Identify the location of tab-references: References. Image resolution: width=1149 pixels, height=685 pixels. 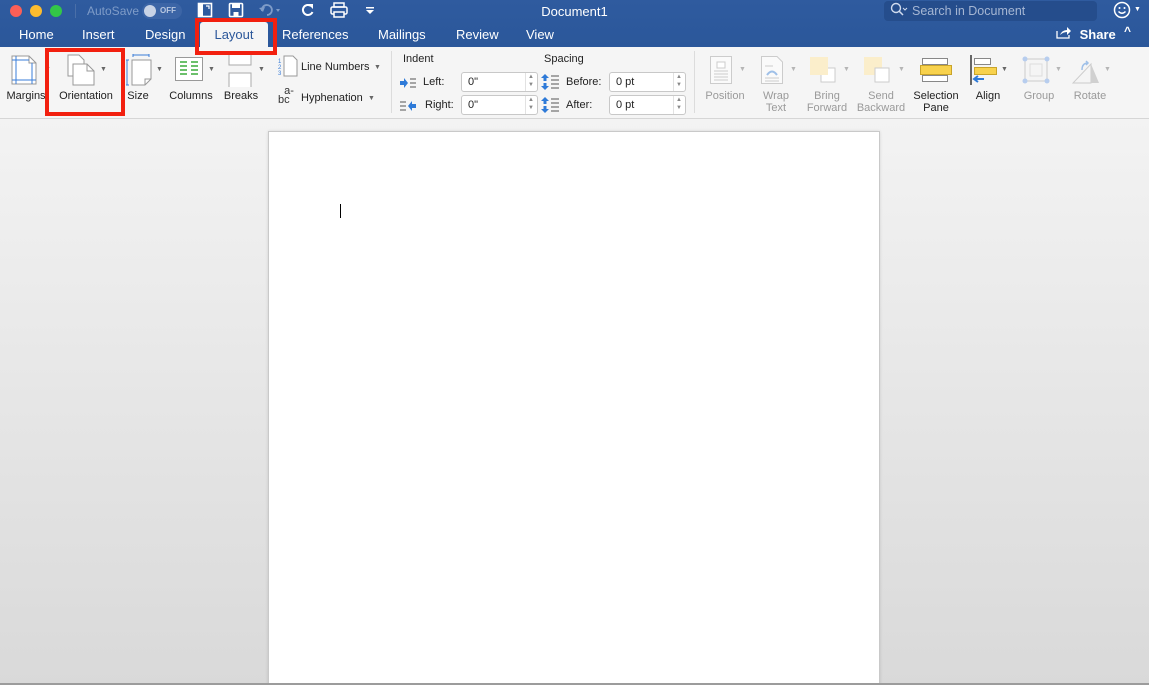
(315, 34).